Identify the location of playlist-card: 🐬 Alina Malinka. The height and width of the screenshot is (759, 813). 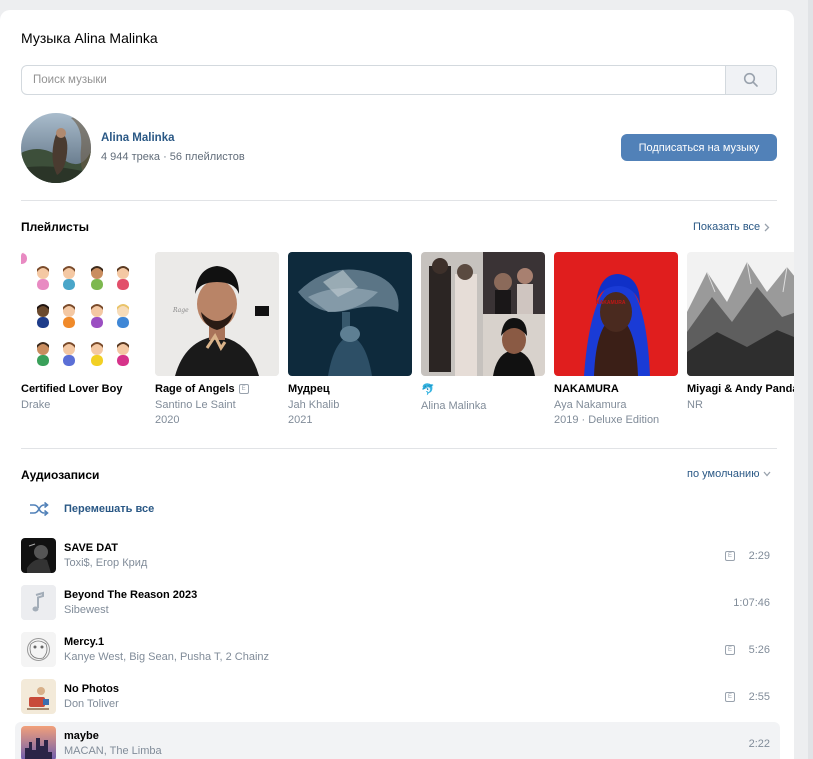
(483, 333).